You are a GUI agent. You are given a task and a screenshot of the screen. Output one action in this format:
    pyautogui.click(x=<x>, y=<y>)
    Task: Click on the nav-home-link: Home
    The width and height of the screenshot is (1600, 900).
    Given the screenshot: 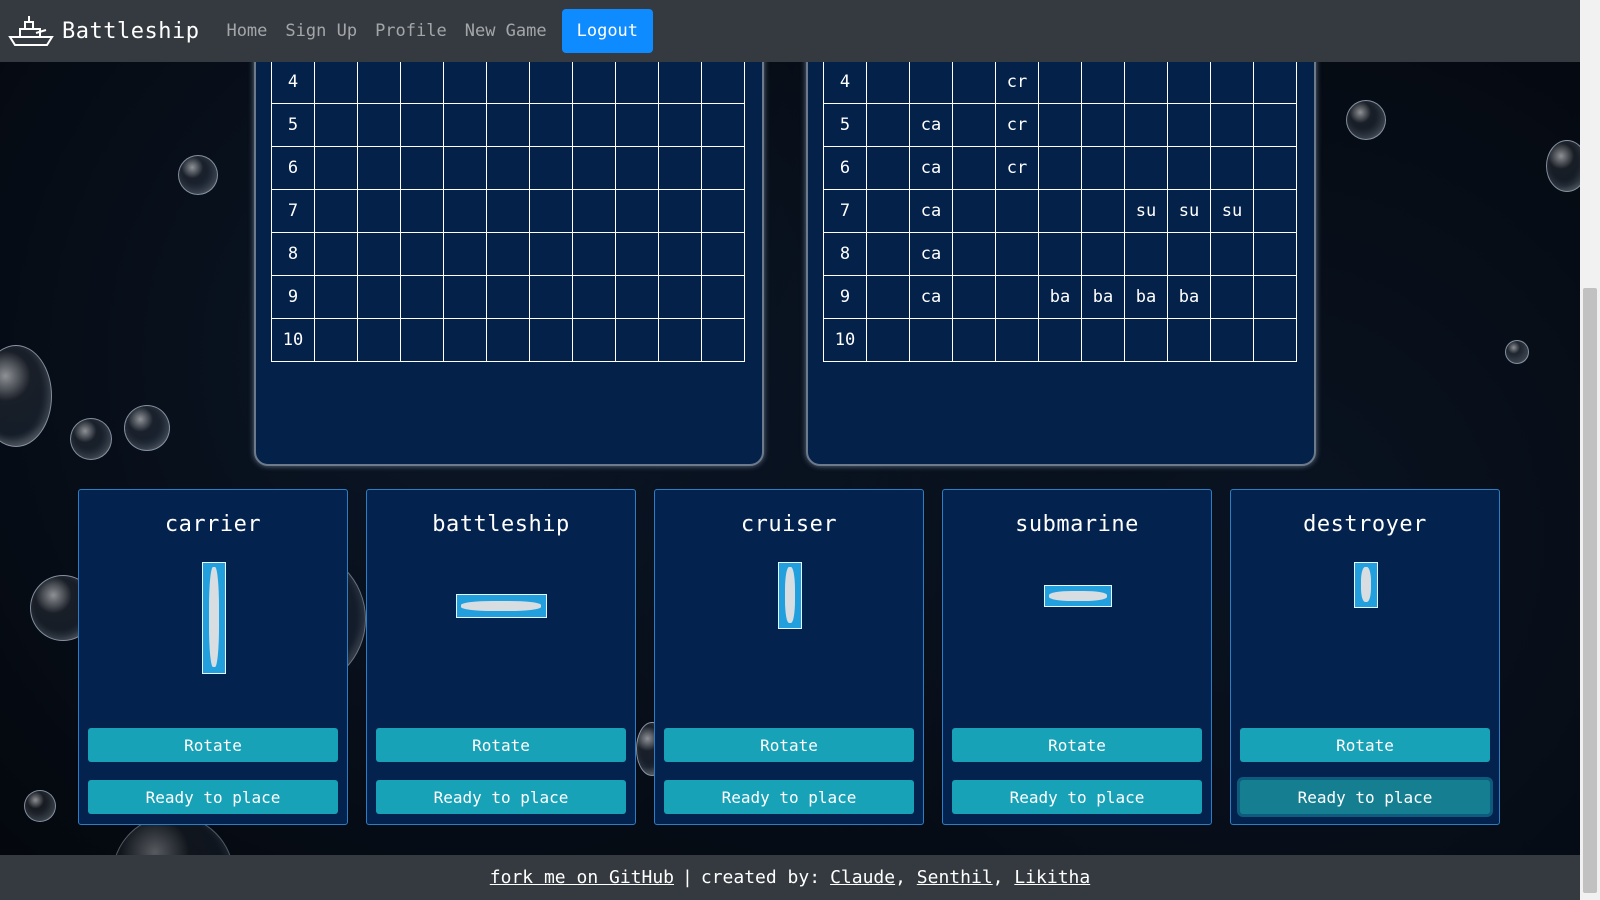 What is the action you would take?
    pyautogui.click(x=246, y=31)
    